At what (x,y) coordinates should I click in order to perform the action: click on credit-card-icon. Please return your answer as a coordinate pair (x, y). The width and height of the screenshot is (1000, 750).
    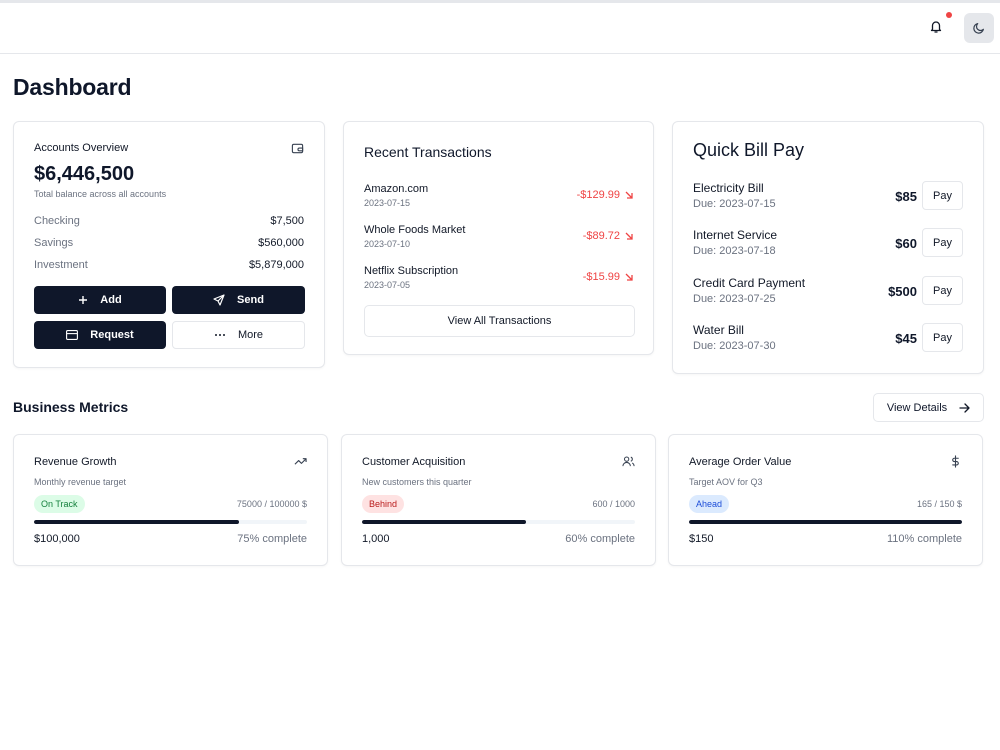
    Looking at the image, I should click on (72, 335).